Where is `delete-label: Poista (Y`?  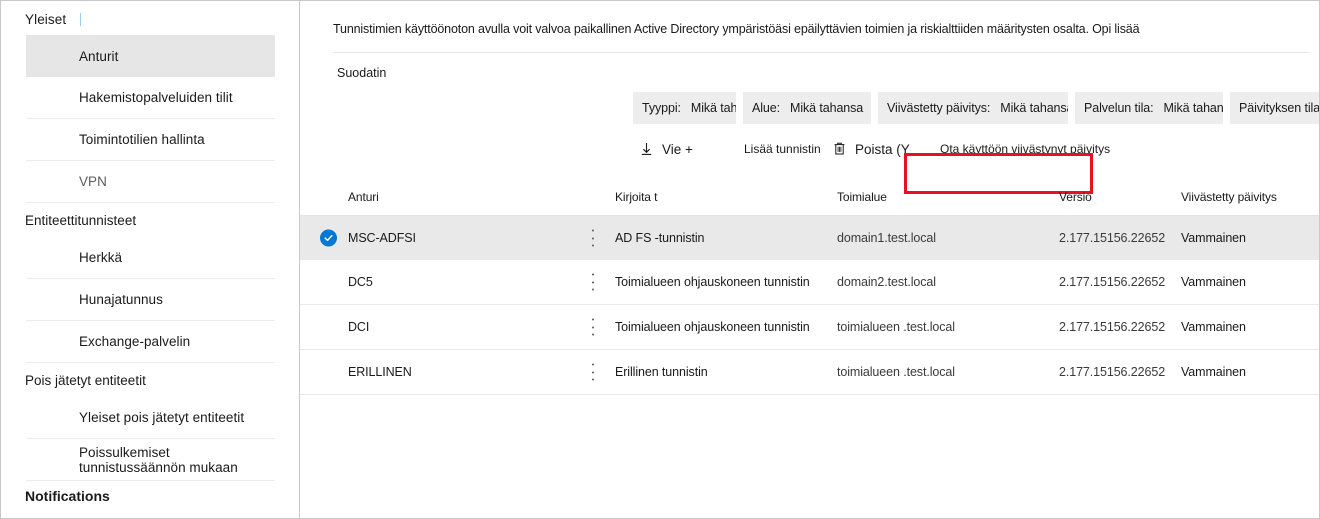 delete-label: Poista (Y is located at coordinates (882, 149).